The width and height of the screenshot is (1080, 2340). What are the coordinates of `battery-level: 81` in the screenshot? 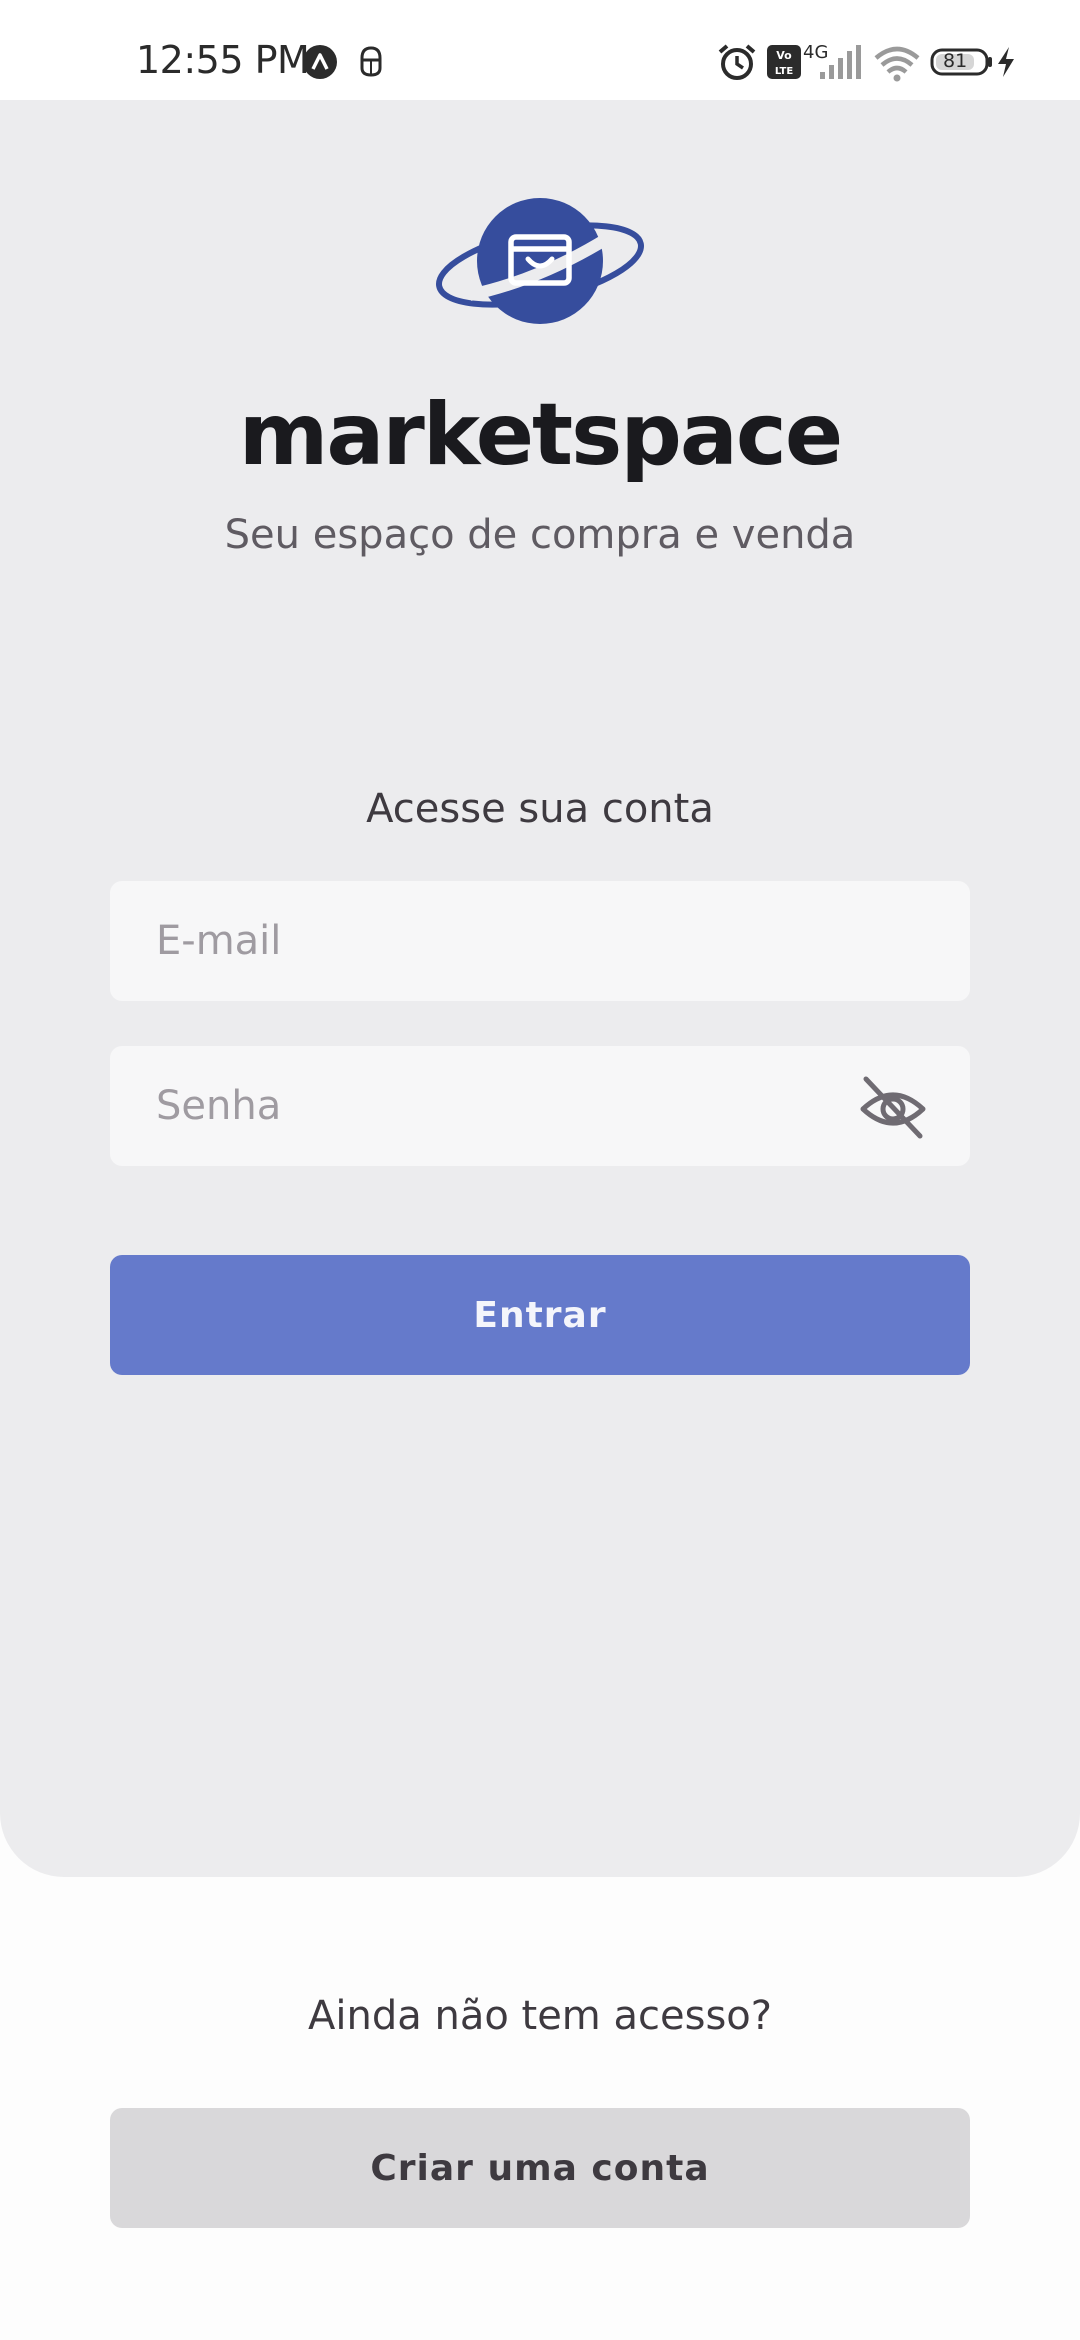 It's located at (955, 61).